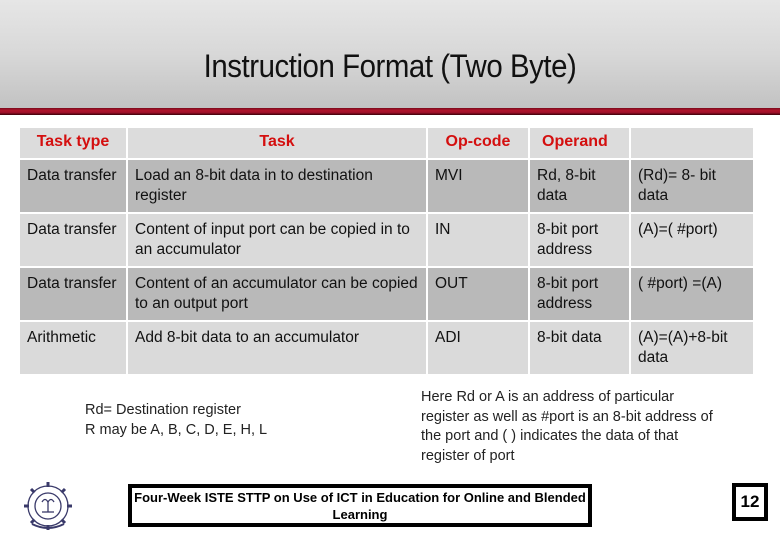 This screenshot has width=780, height=543. I want to click on cell-effect: (A)=(A)+8-bit data, so click(692, 348).